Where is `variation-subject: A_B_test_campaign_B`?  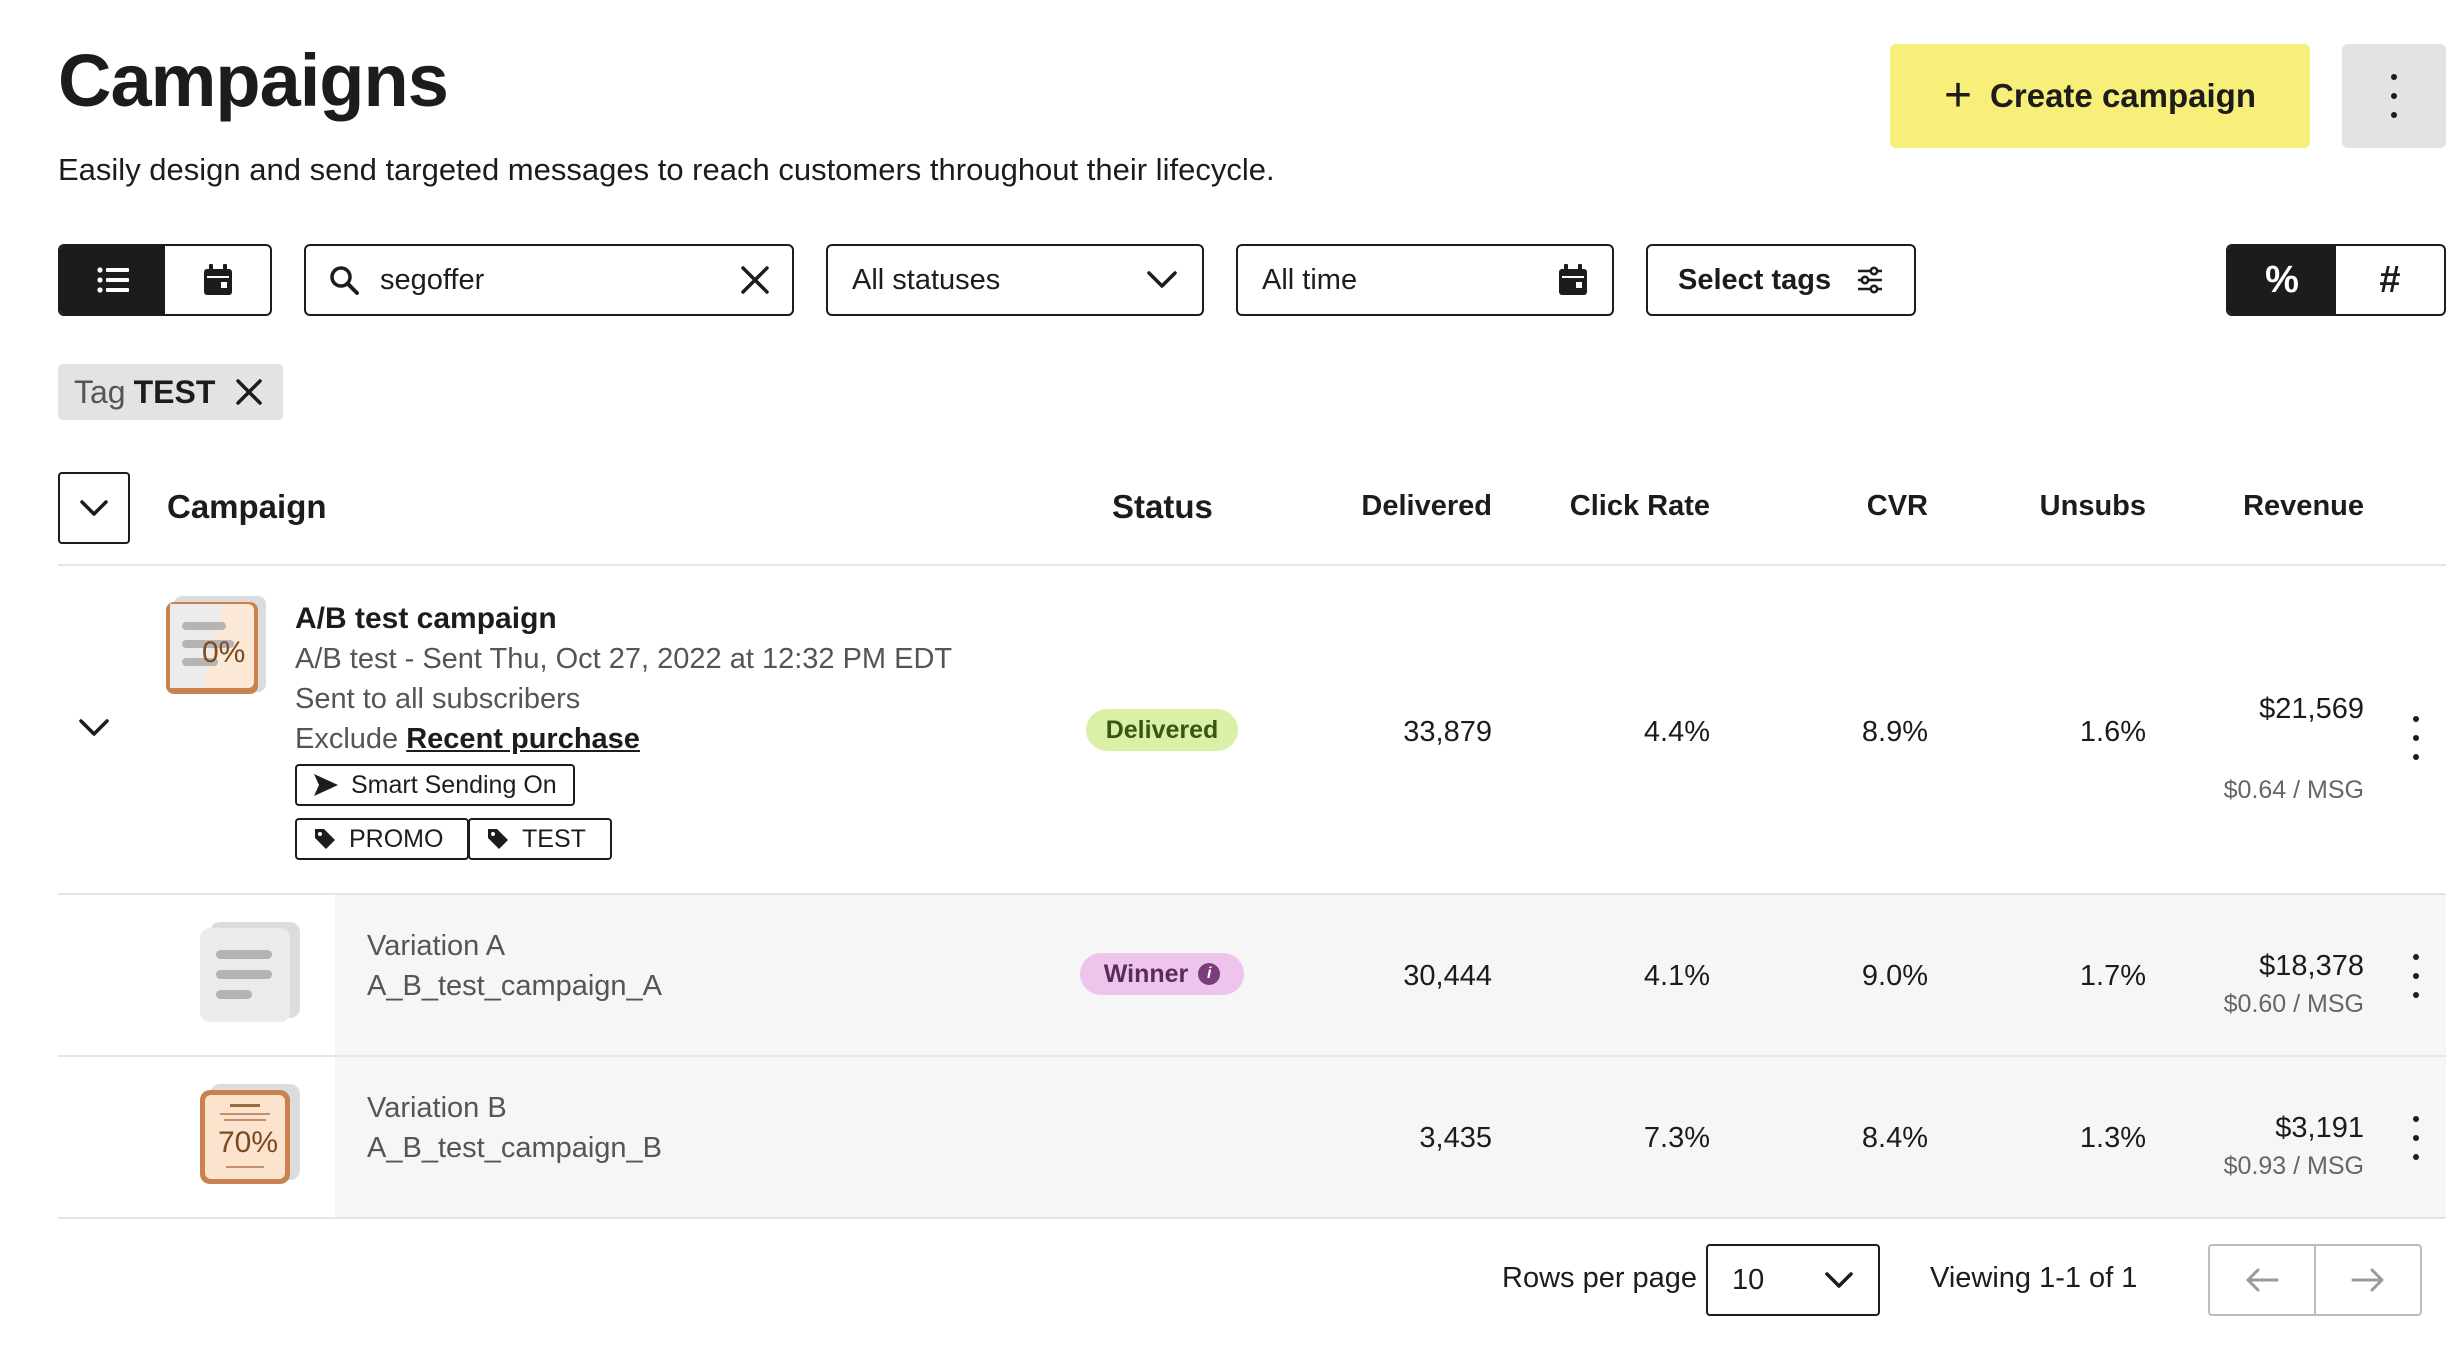 variation-subject: A_B_test_campaign_B is located at coordinates (515, 1148).